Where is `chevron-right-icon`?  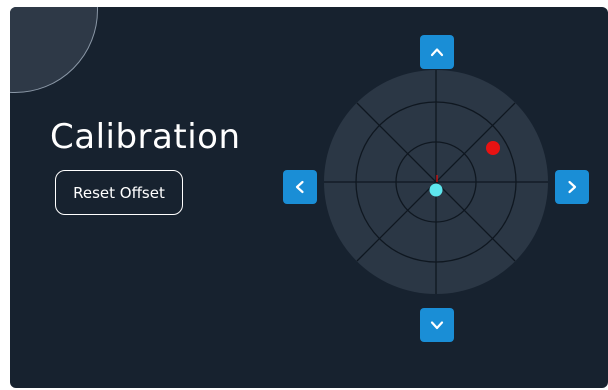
chevron-right-icon is located at coordinates (572, 187).